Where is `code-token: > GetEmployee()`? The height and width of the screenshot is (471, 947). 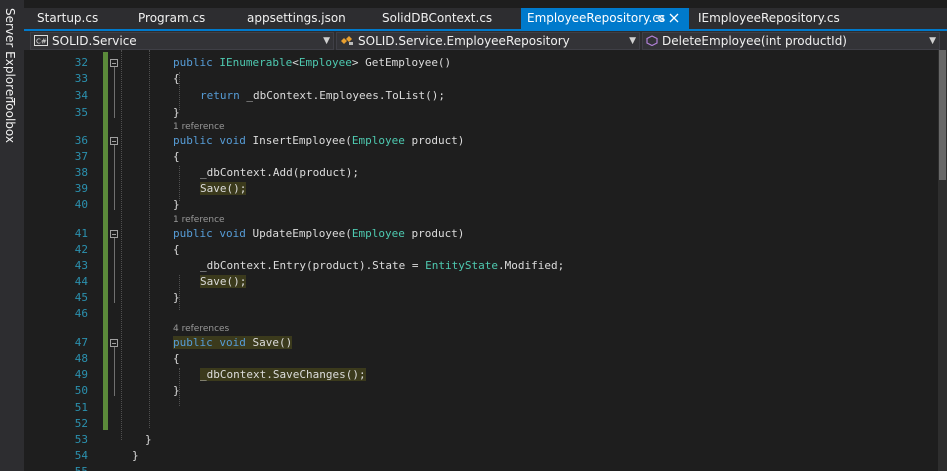
code-token: > GetEmployee() is located at coordinates (401, 62).